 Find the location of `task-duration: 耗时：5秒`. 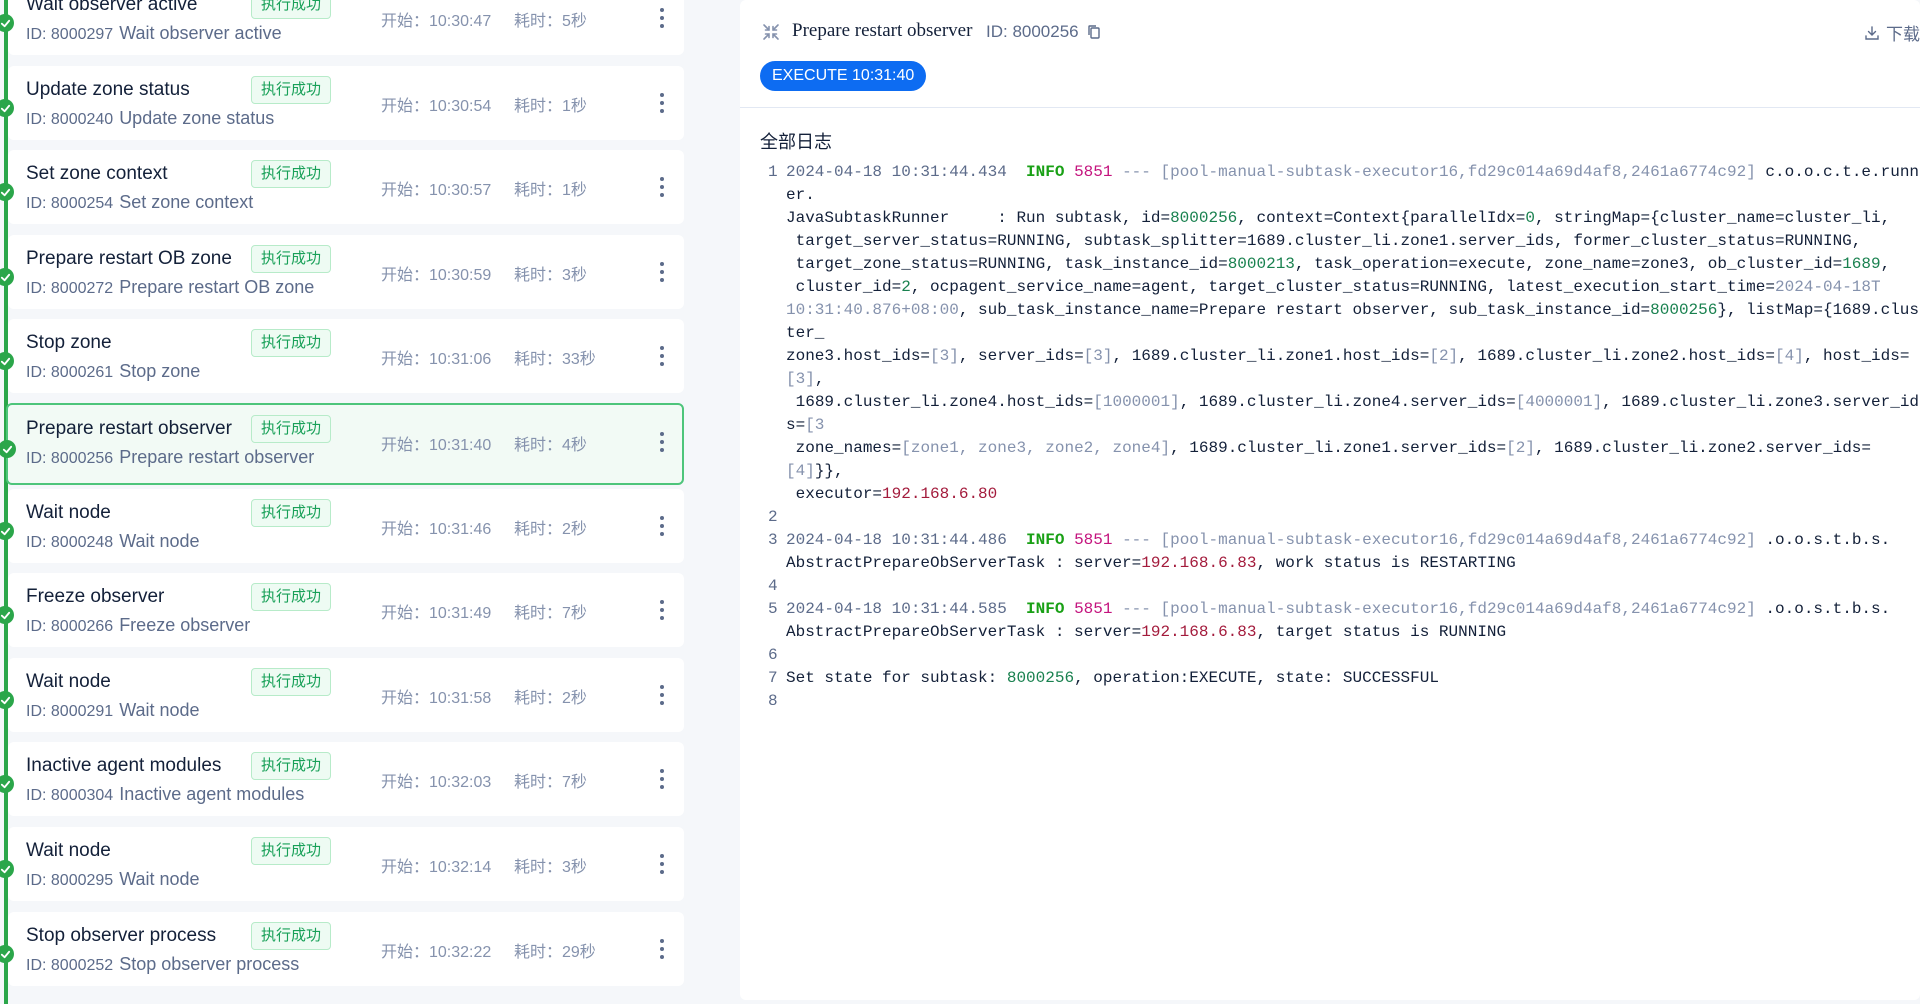

task-duration: 耗时：5秒 is located at coordinates (550, 21).